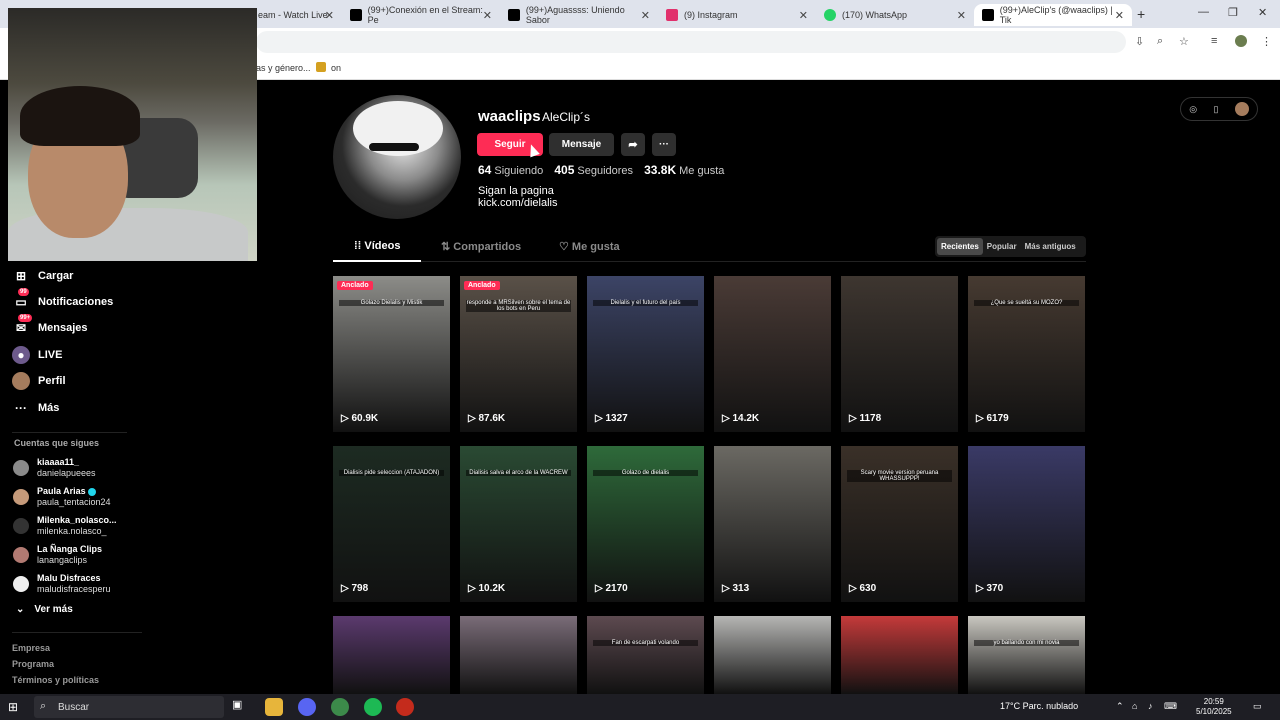 The width and height of the screenshot is (1280, 720). Describe the element at coordinates (1214, 707) in the screenshot. I see `taskbar-clock: 20:59 5/10/2025` at that location.